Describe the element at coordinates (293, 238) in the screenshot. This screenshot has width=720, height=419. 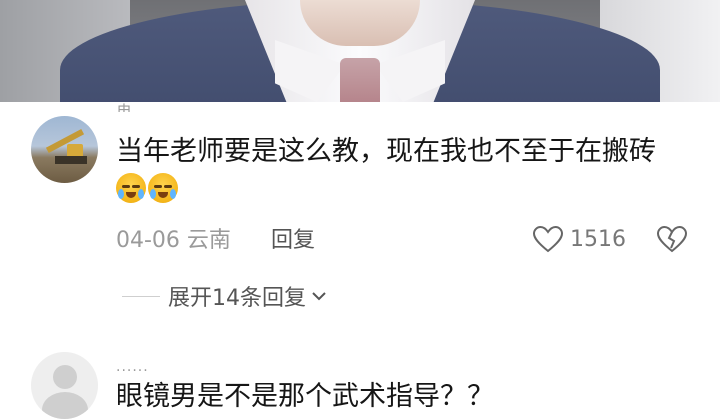
I see `reply-button: 回复` at that location.